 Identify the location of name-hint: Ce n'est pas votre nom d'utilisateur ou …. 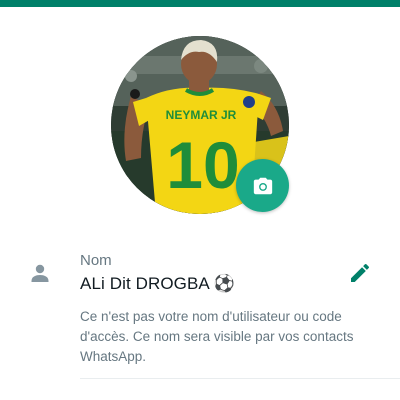
(217, 336).